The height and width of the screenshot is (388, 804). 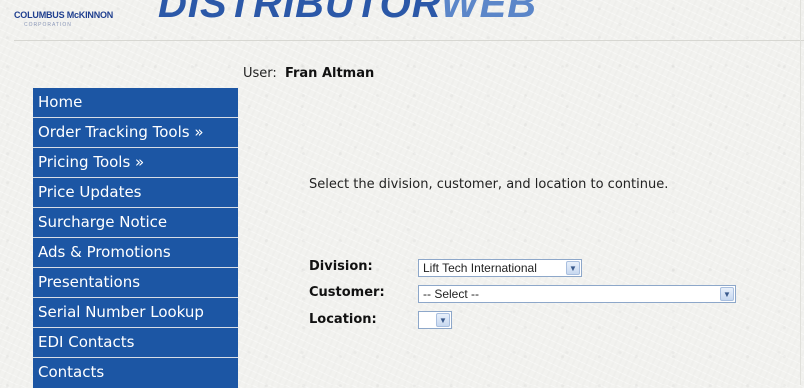 I want to click on banner-text-main: DISTRIBUTOR, so click(x=299, y=13).